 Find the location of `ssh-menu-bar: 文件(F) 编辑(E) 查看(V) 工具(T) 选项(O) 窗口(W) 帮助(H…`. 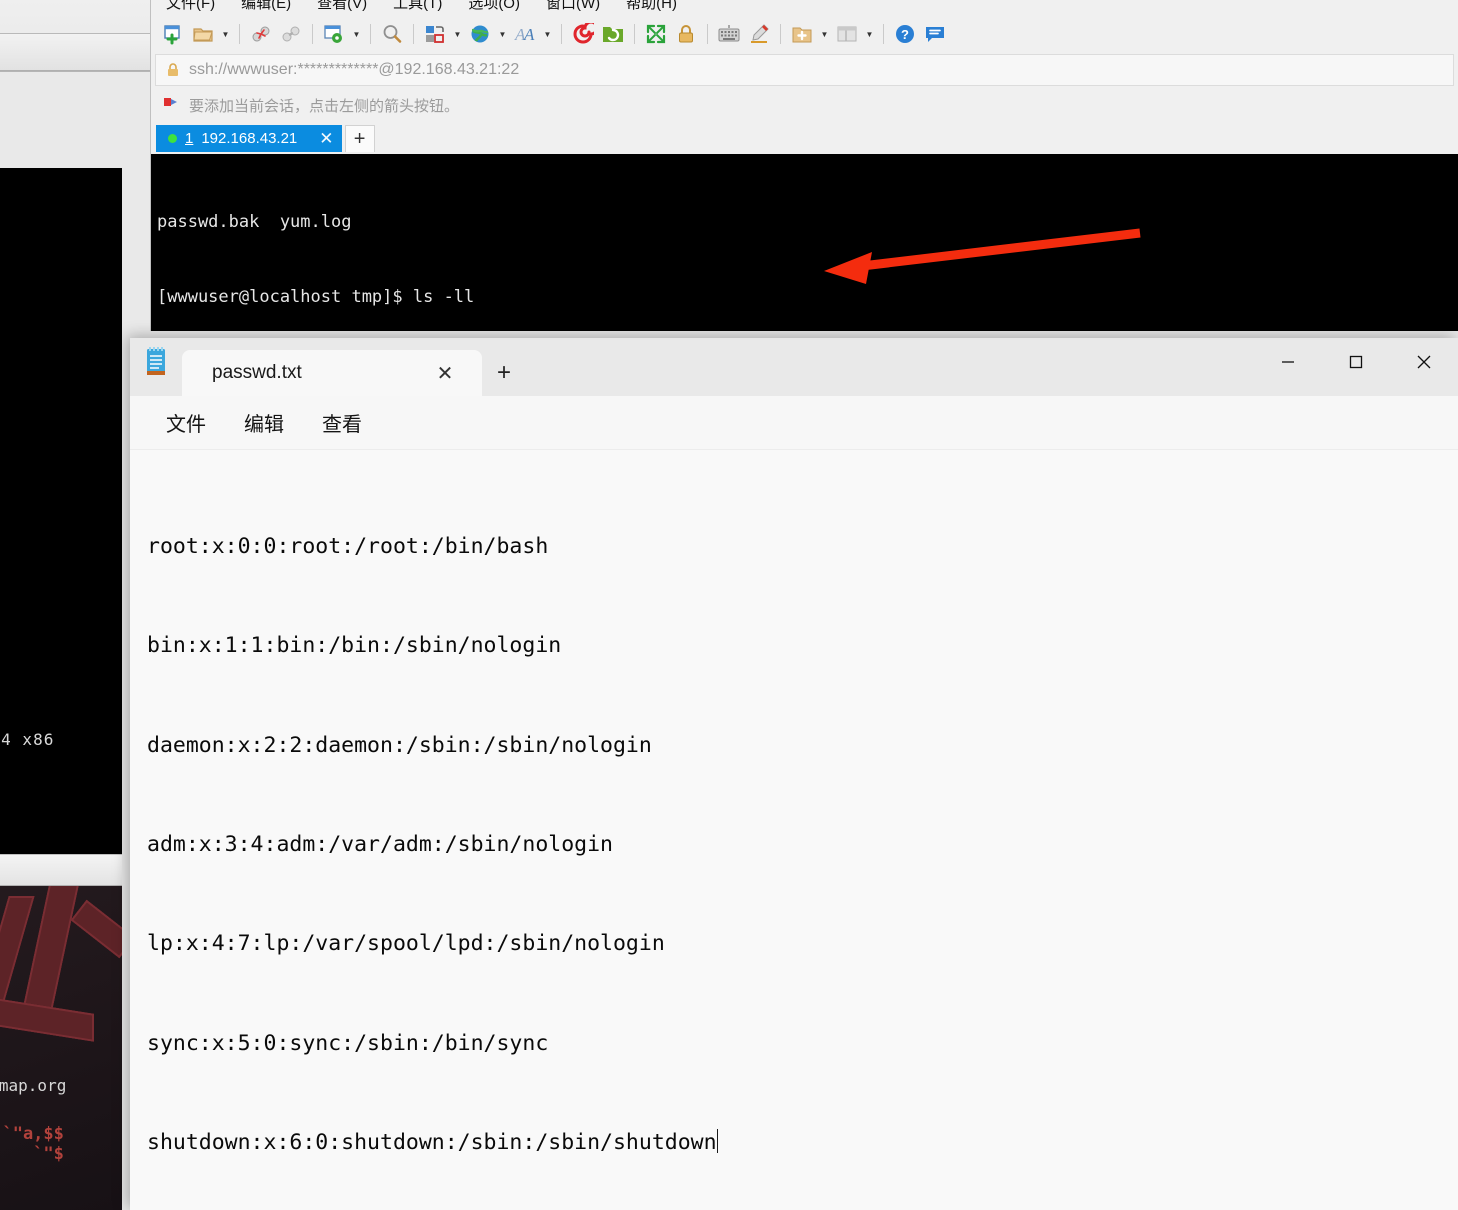

ssh-menu-bar: 文件(F) 编辑(E) 查看(V) 工具(T) 选项(O) 窗口(W) 帮助(H… is located at coordinates (804, 8).